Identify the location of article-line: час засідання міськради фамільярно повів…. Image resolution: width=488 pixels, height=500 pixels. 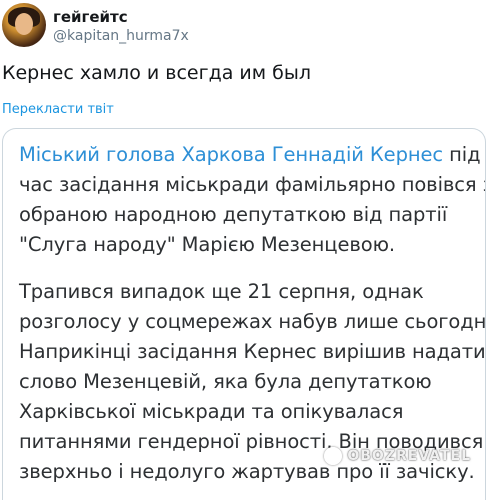
(252, 184).